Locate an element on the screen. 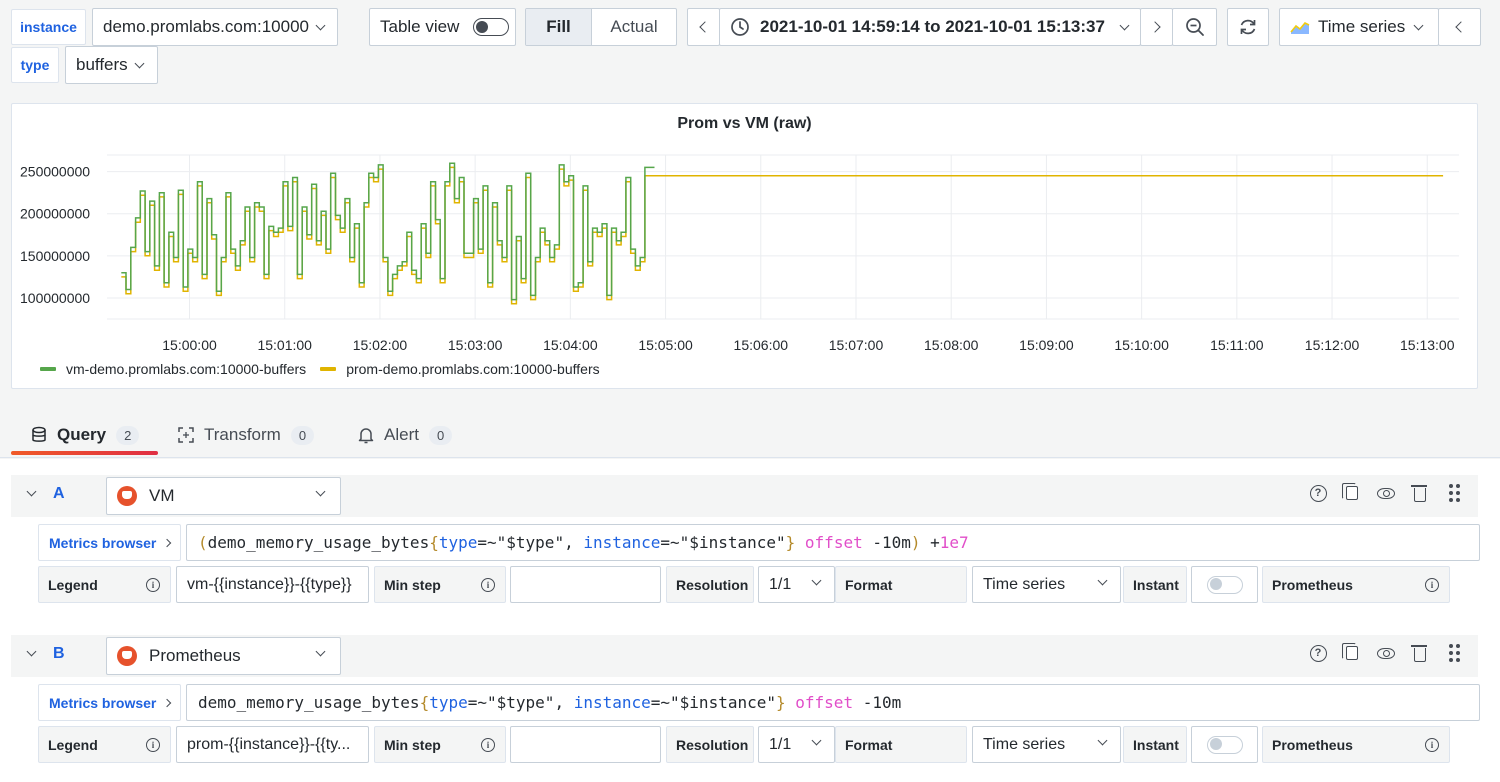 The height and width of the screenshot is (782, 1500). visualization-picker: Time series is located at coordinates (1359, 27).